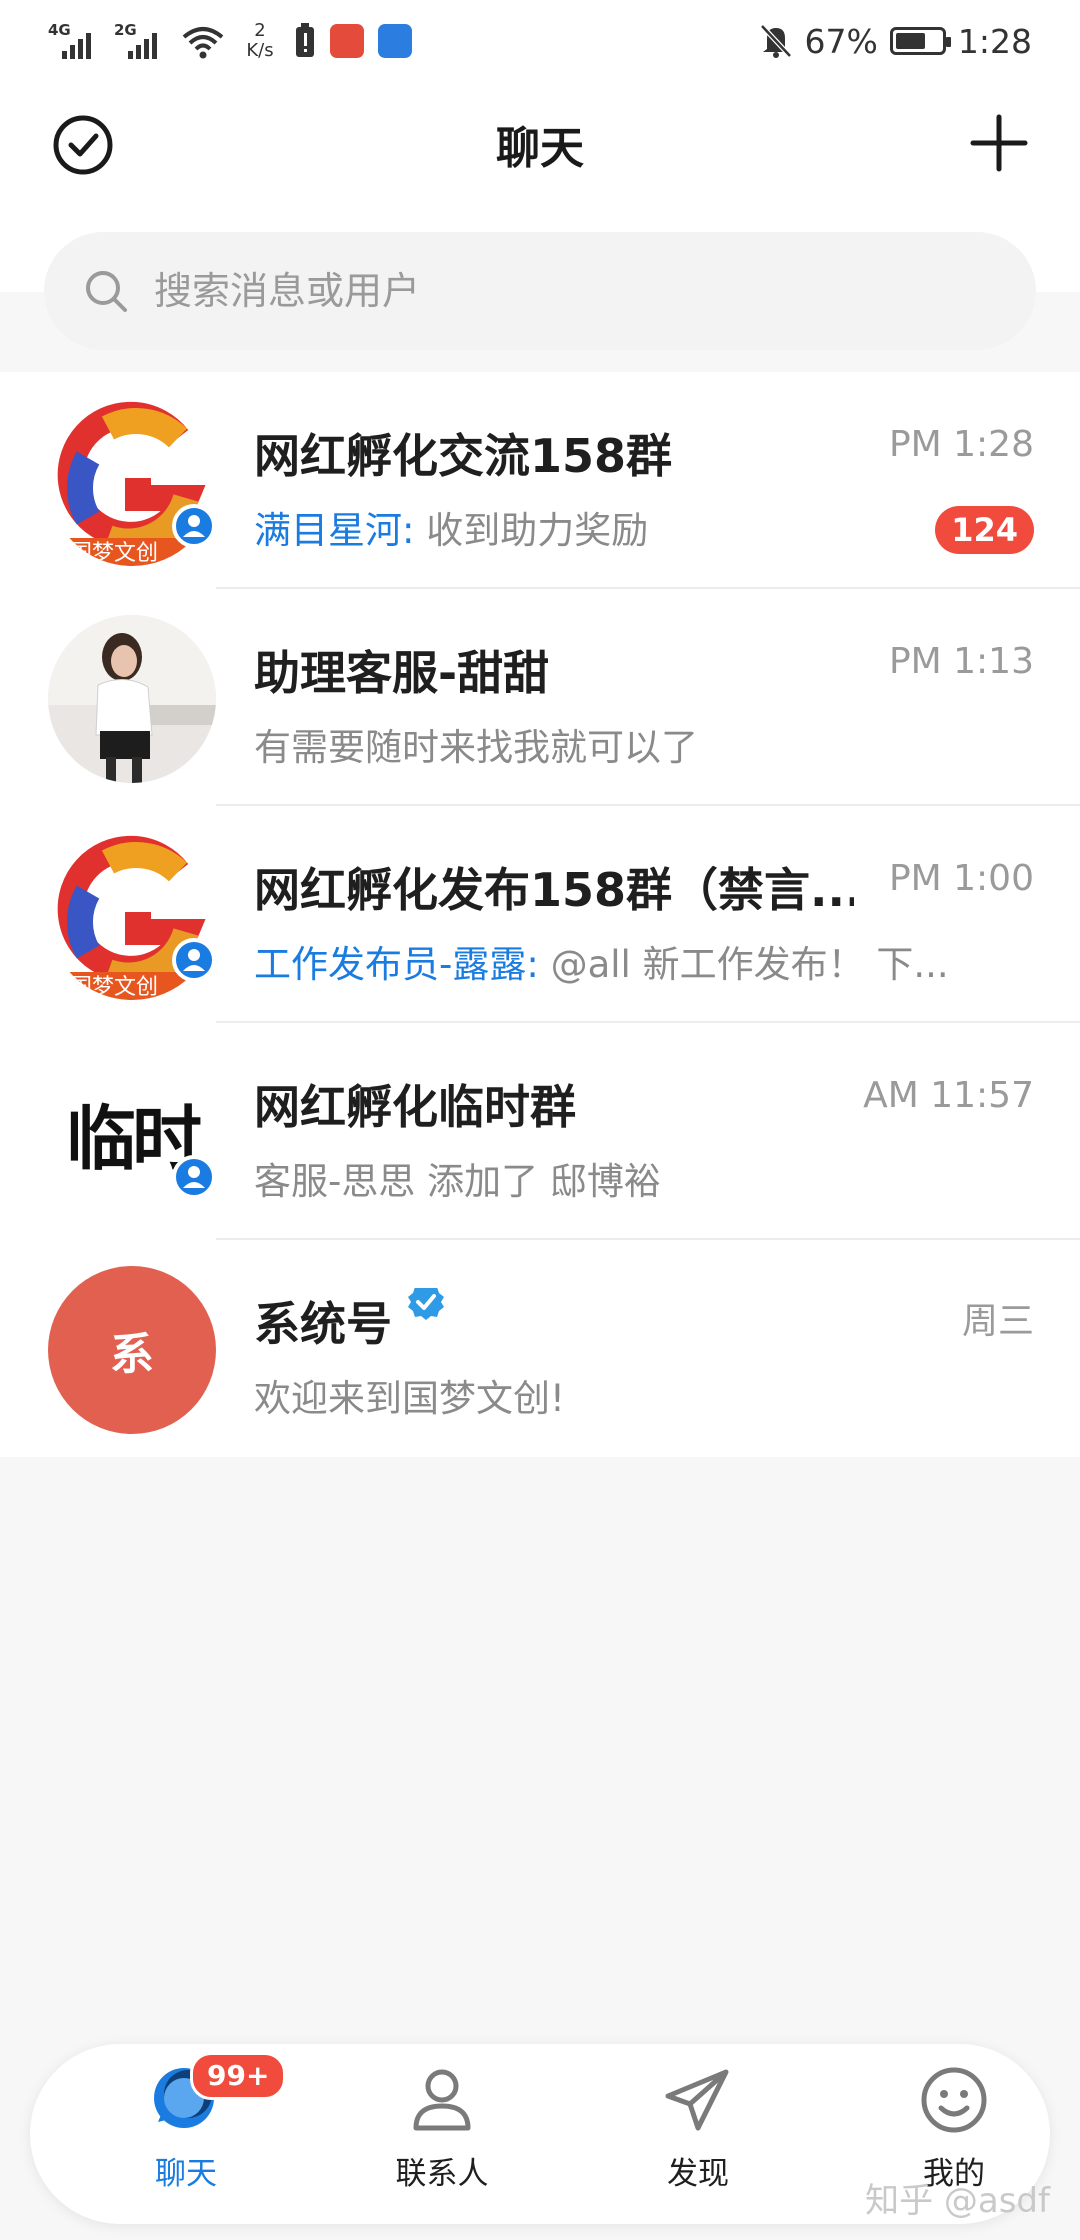 The height and width of the screenshot is (2240, 1080). Describe the element at coordinates (997, 1321) in the screenshot. I see `chat-time: 周三` at that location.